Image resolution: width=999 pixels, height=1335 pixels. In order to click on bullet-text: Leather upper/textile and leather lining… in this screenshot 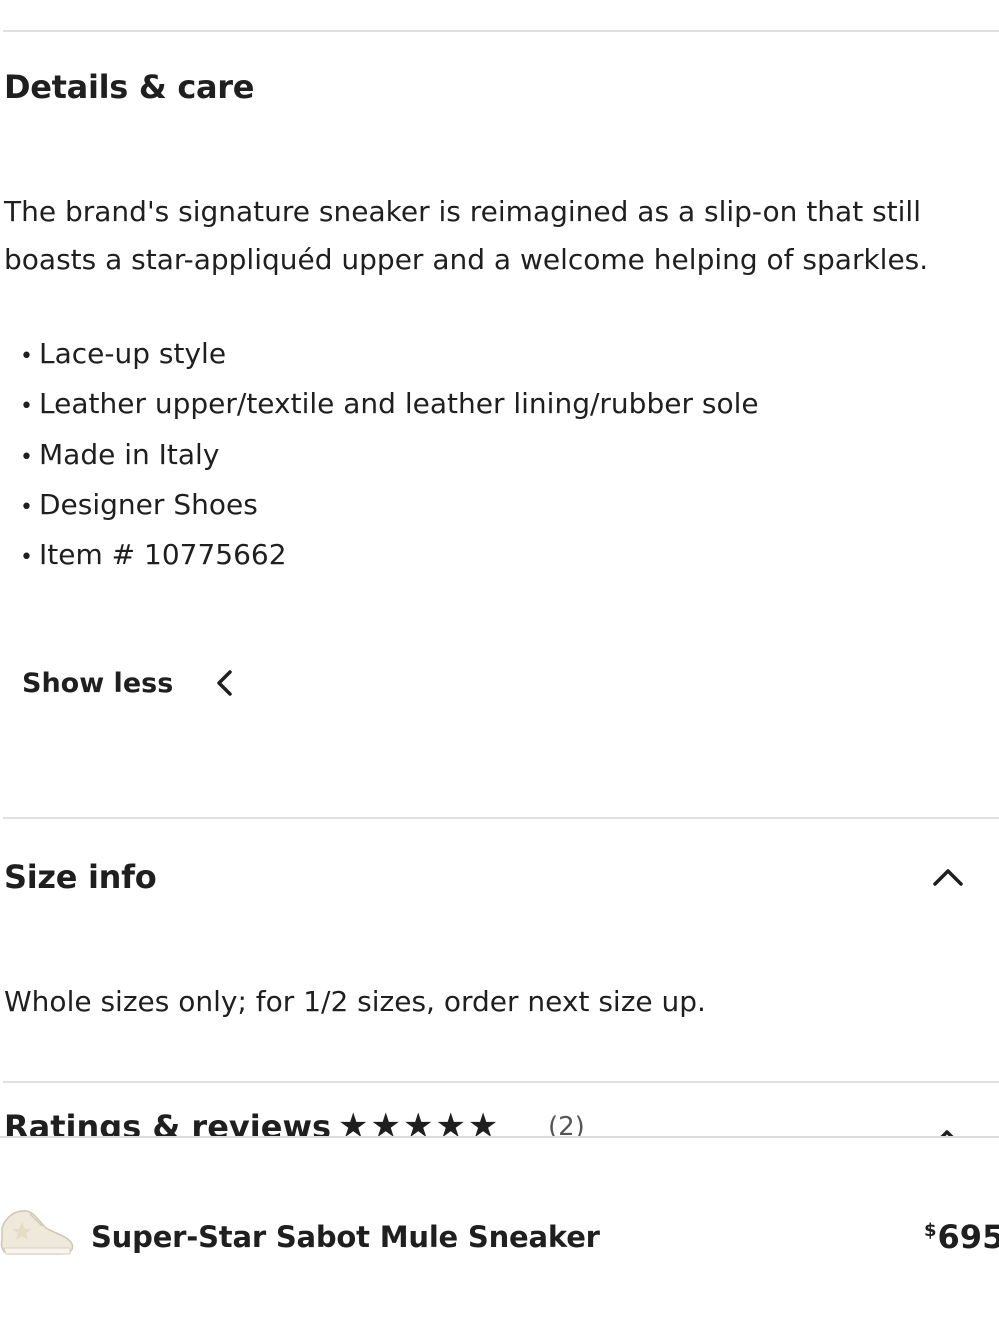, I will do `click(399, 404)`.